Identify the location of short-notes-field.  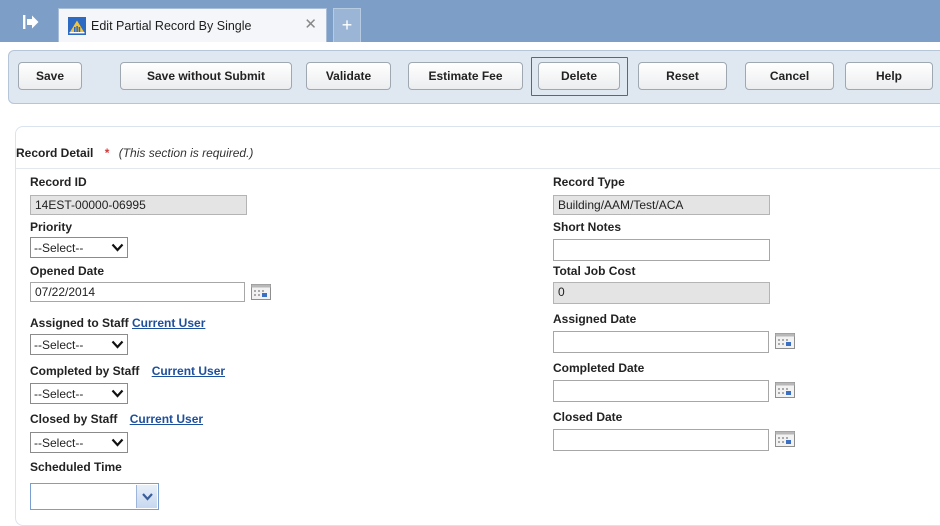
(661, 250).